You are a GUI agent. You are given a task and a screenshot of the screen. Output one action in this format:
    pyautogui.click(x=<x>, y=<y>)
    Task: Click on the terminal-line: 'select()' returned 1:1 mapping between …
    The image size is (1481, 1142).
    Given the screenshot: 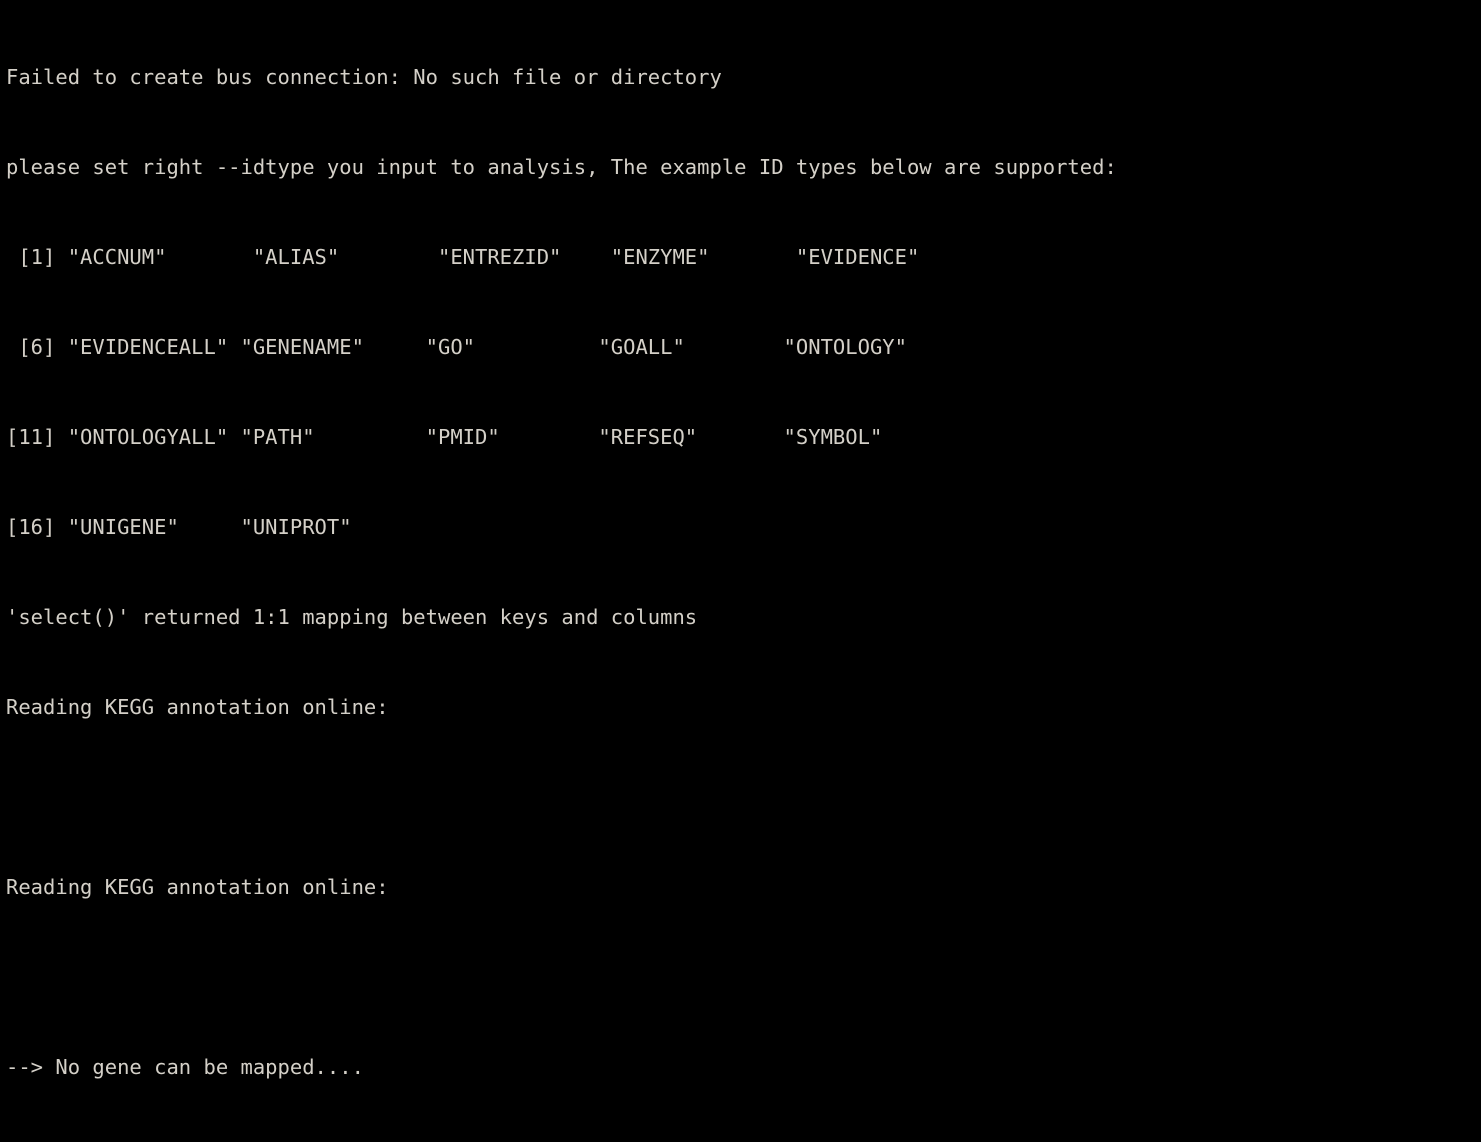 What is the action you would take?
    pyautogui.click(x=352, y=617)
    